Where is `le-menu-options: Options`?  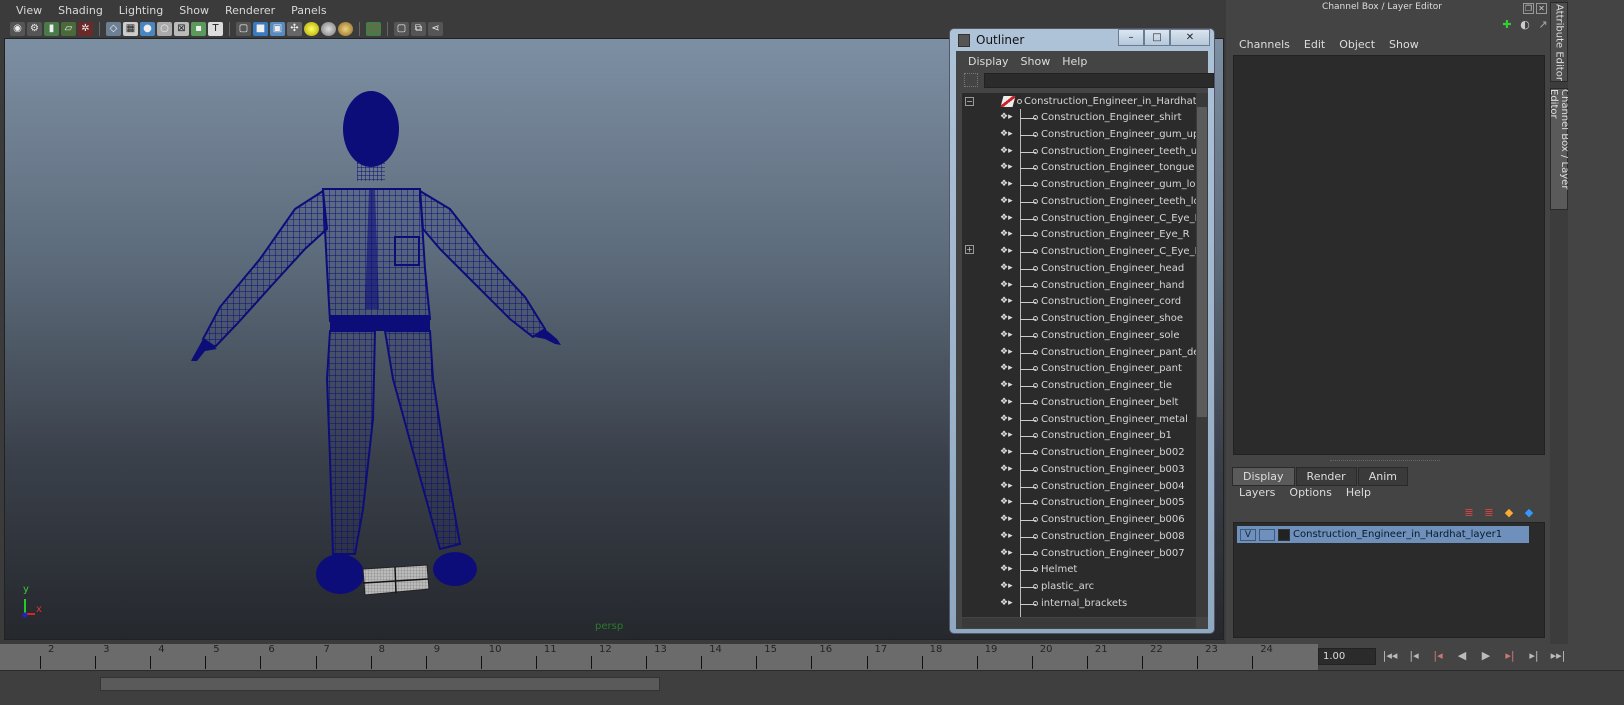
le-menu-options: Options is located at coordinates (1310, 492).